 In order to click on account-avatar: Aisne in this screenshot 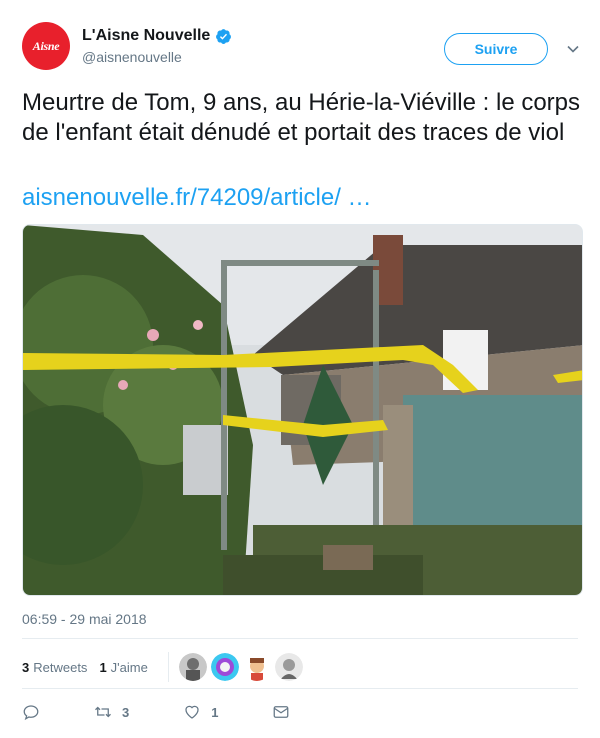, I will do `click(46, 46)`.